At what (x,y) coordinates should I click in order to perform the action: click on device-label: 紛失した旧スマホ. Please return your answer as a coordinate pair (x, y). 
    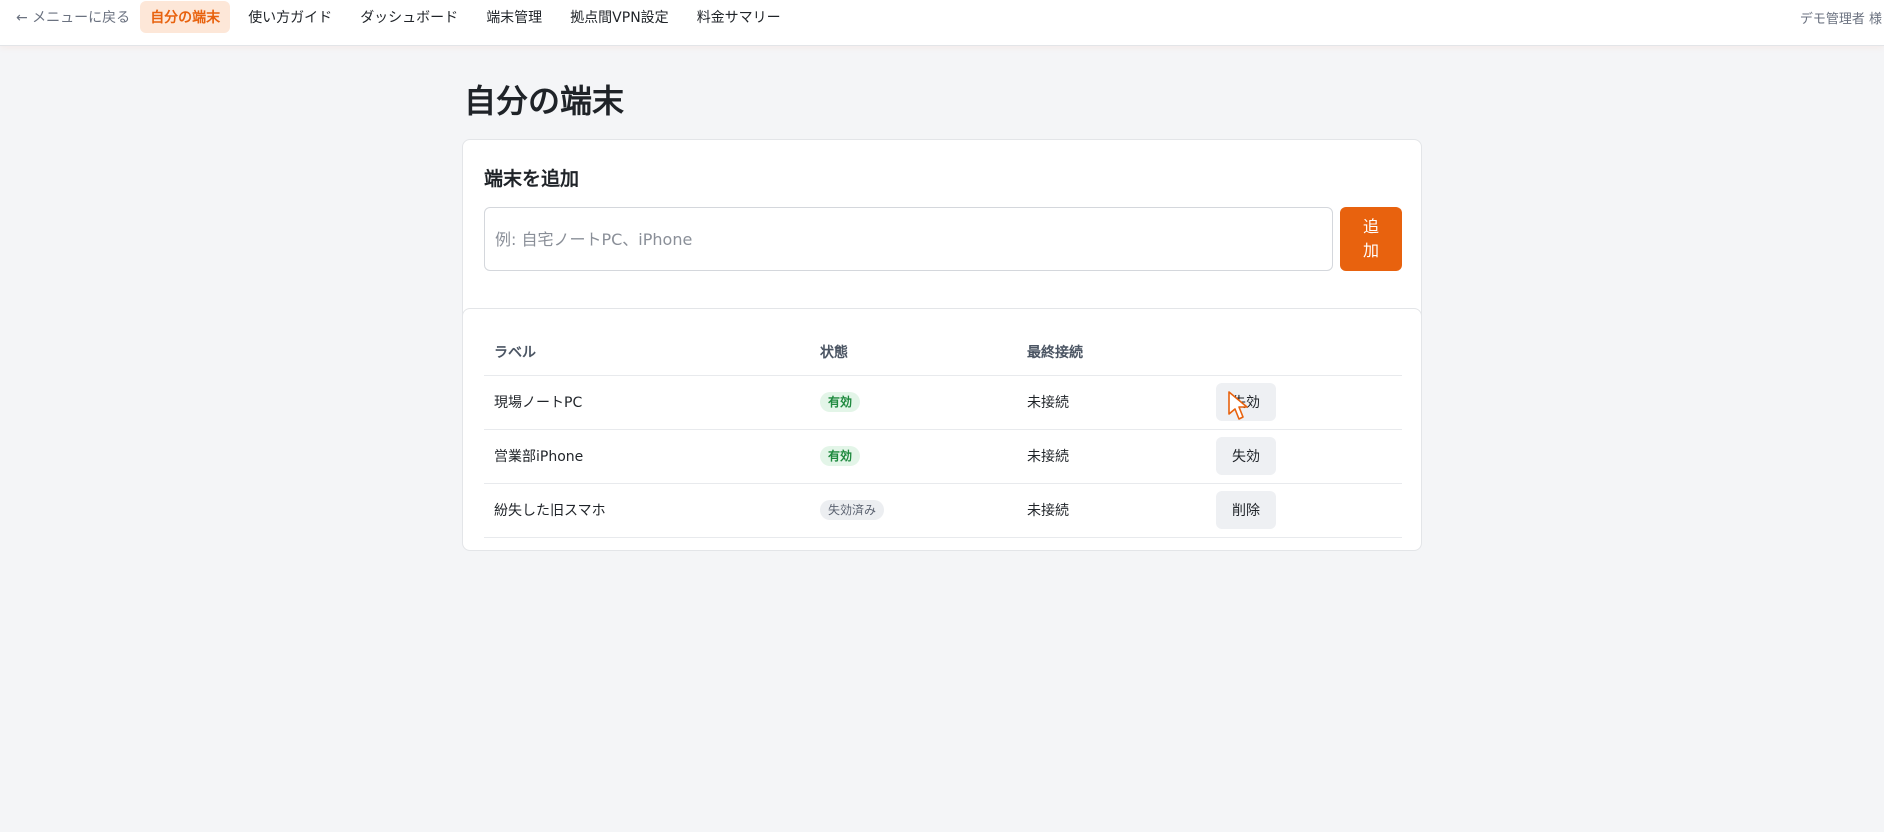
    Looking at the image, I should click on (647, 510).